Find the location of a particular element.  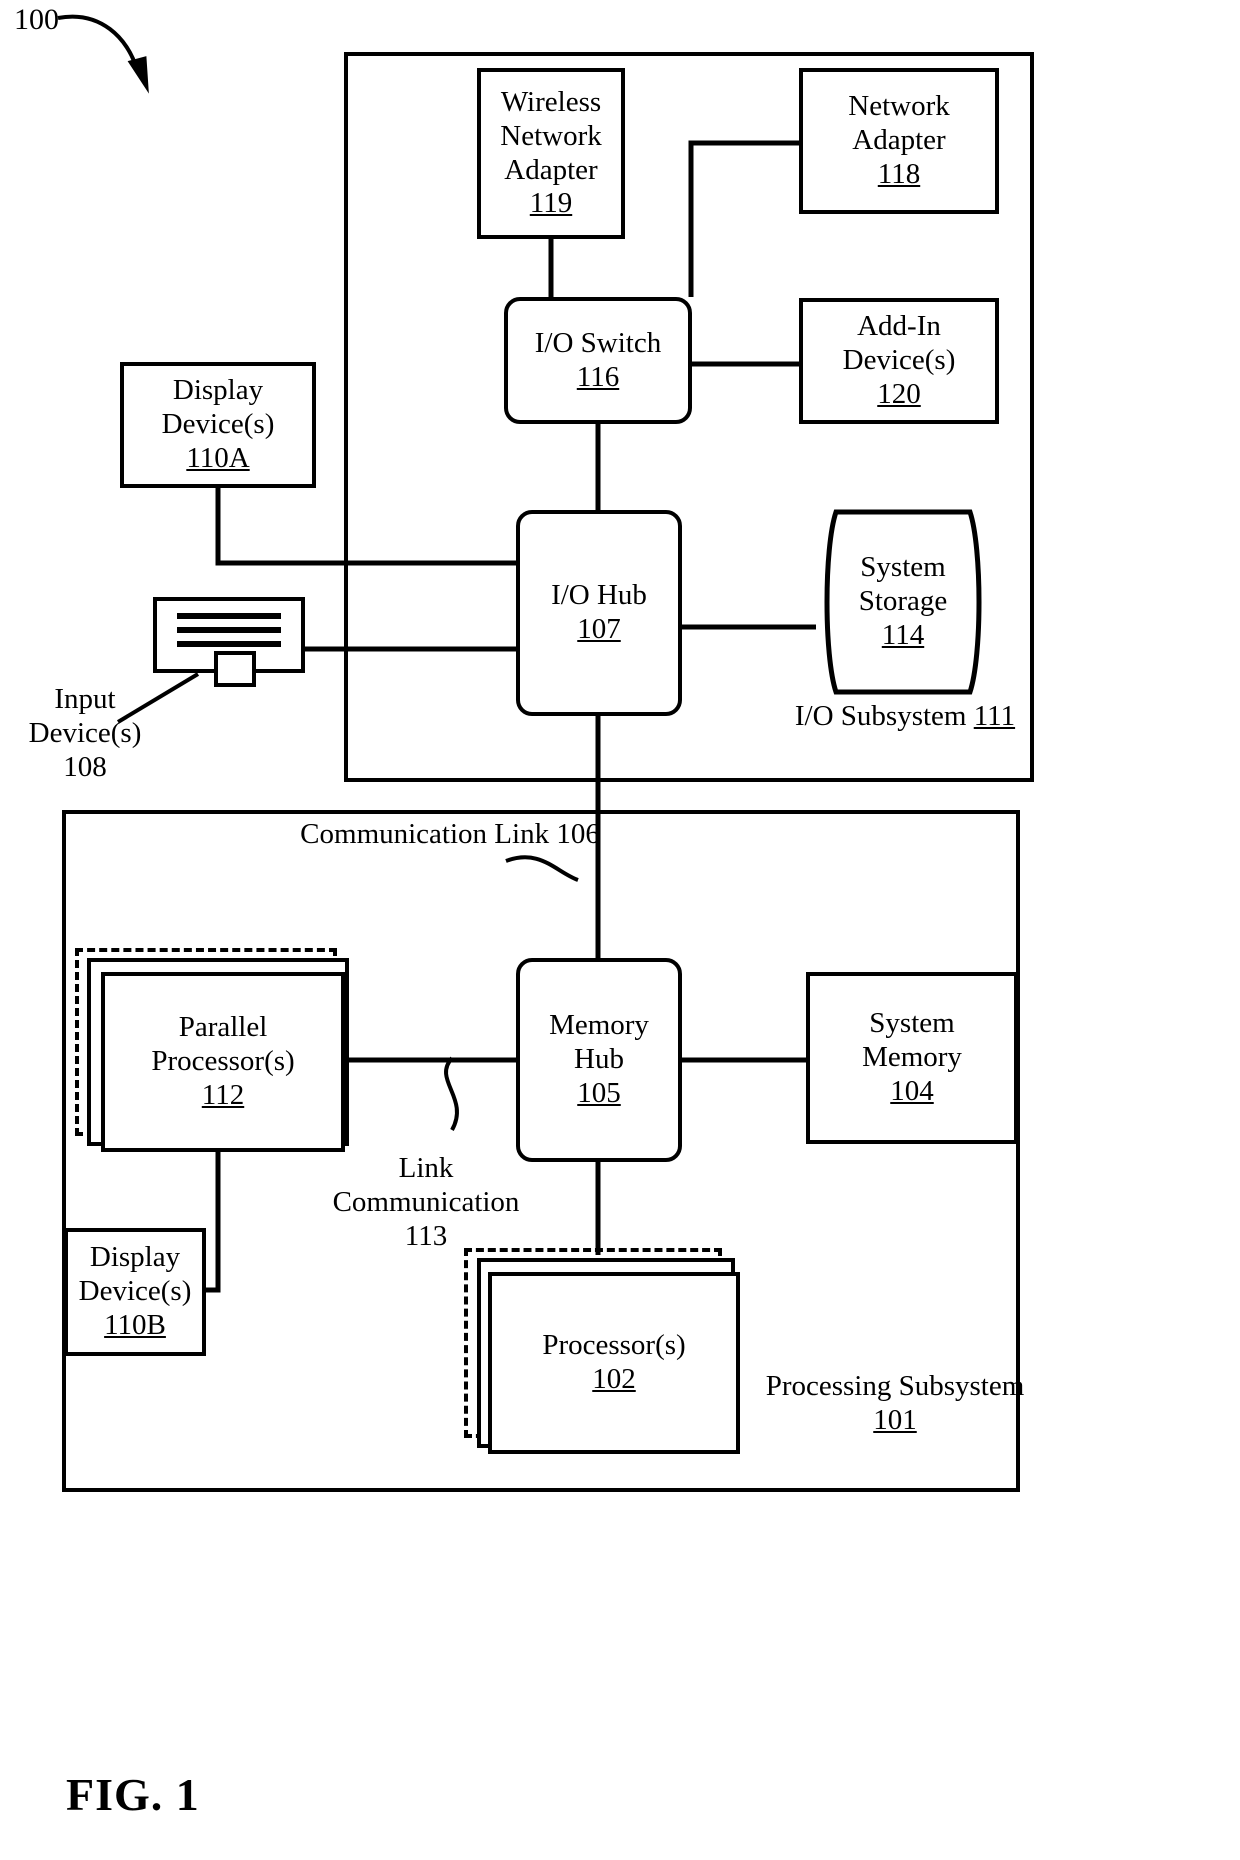

add-in-devices-line1: Add-In is located at coordinates (899, 326).